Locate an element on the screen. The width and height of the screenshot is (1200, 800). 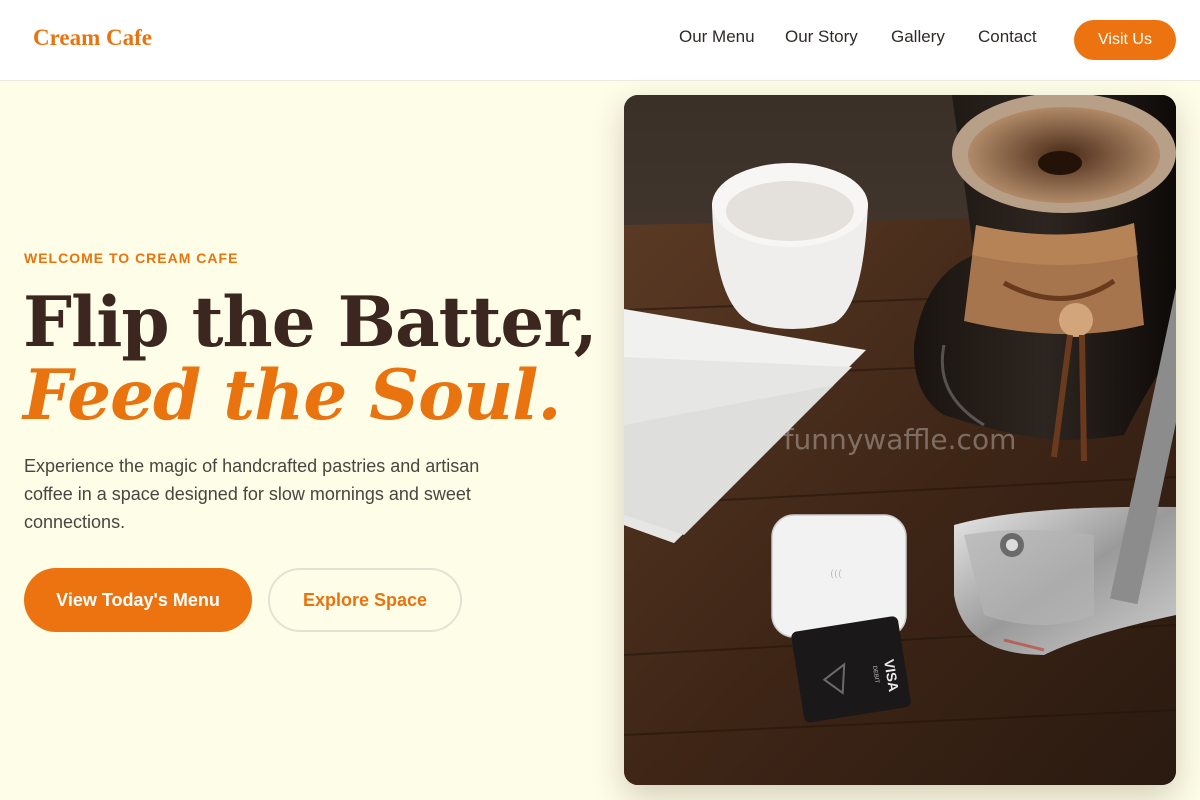
photo-watermark: funnywaffle.com is located at coordinates (900, 439).